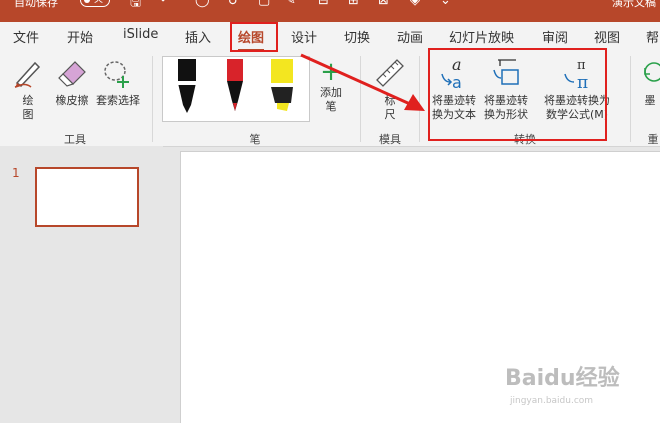  What do you see at coordinates (87, 197) in the screenshot?
I see `slide-thumbnail` at bounding box center [87, 197].